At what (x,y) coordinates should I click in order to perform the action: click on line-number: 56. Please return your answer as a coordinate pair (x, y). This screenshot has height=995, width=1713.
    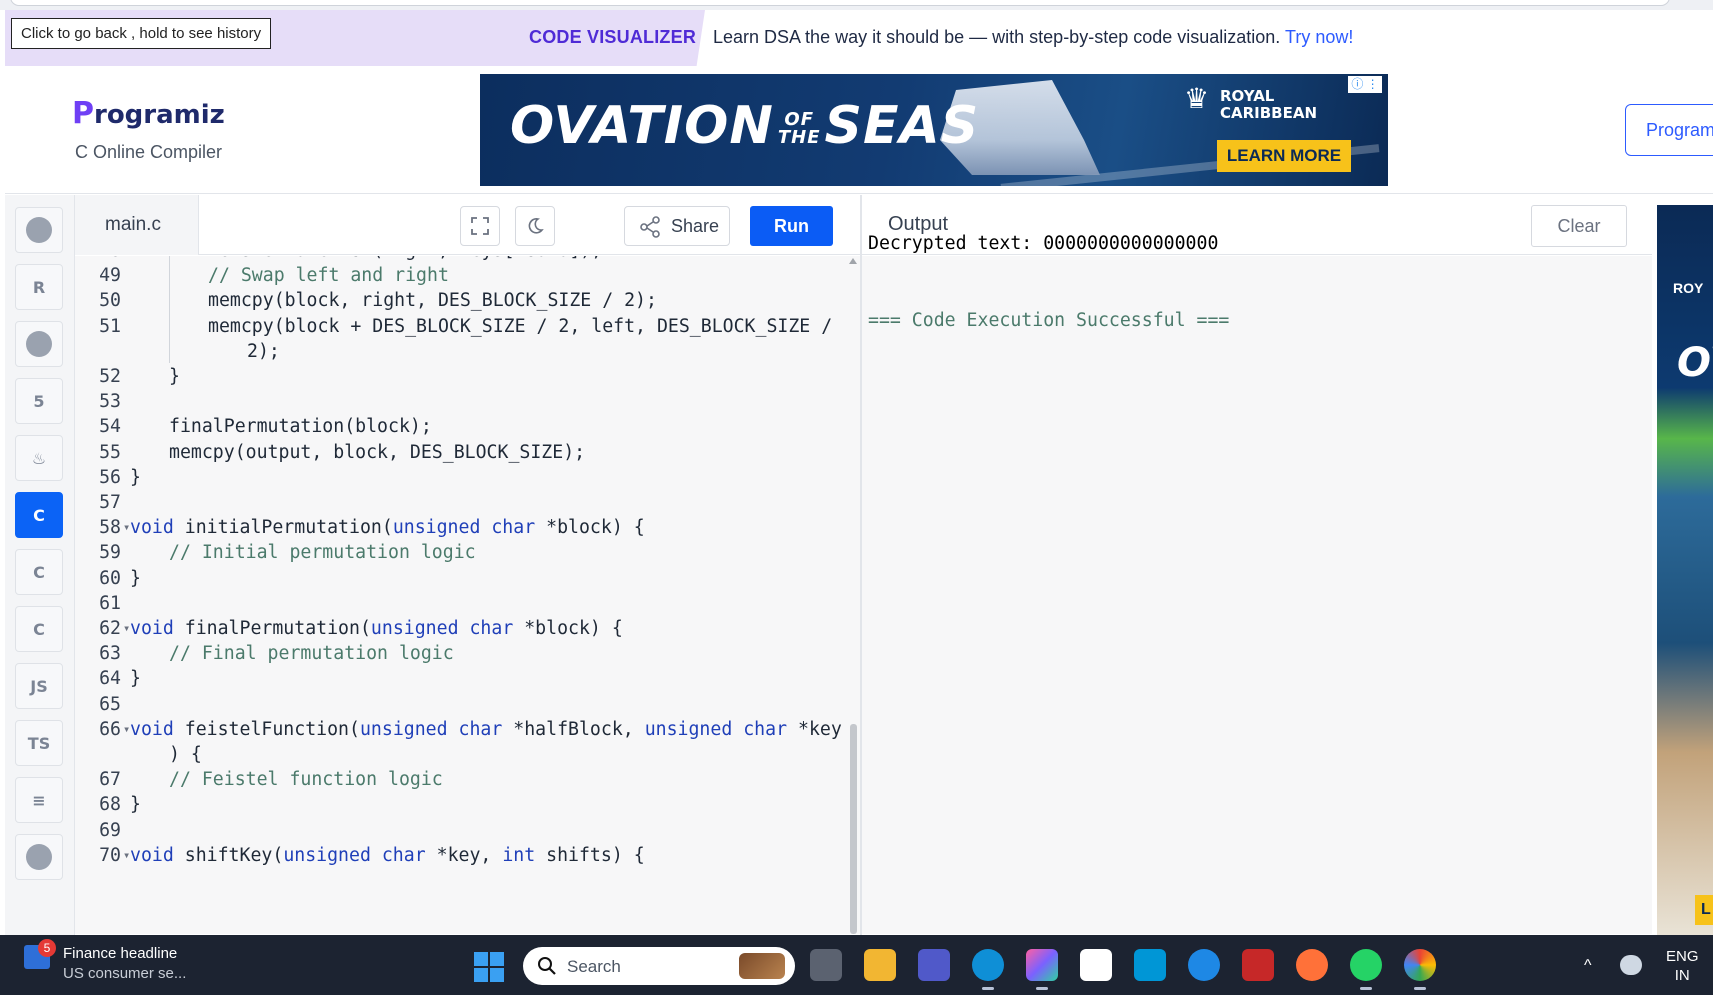
    Looking at the image, I should click on (110, 477).